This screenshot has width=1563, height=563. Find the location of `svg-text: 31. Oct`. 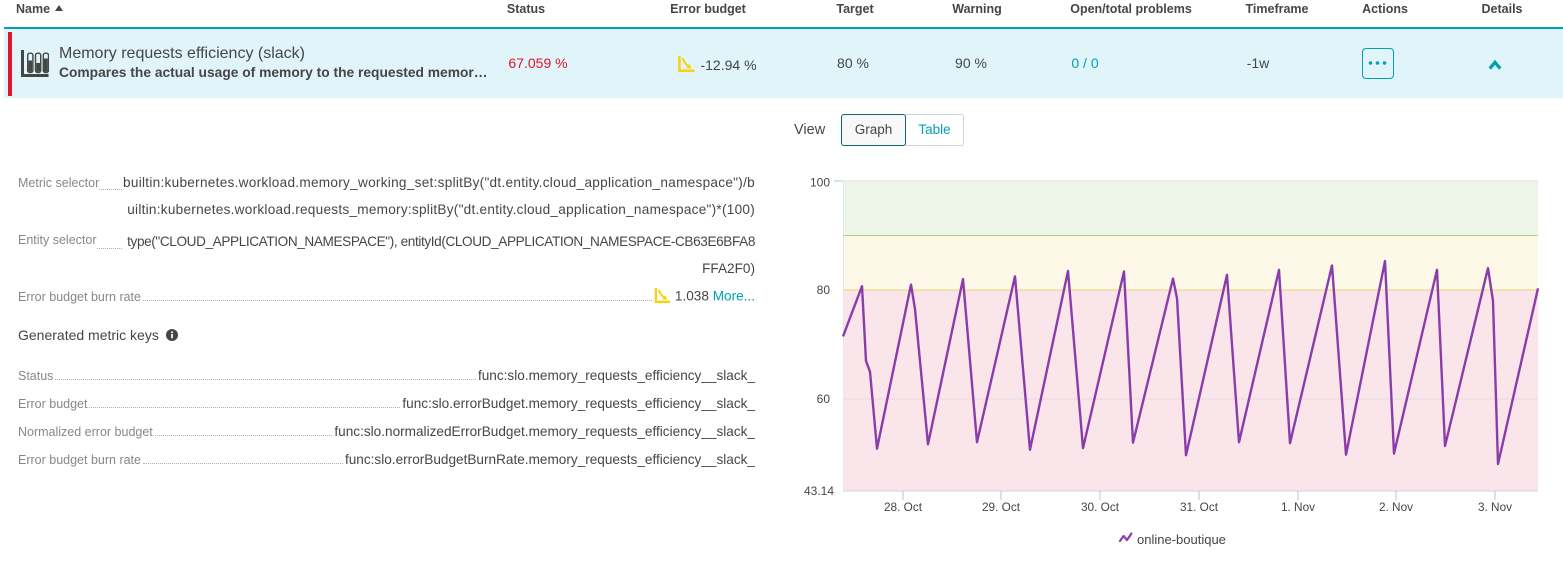

svg-text: 31. Oct is located at coordinates (1199, 507).